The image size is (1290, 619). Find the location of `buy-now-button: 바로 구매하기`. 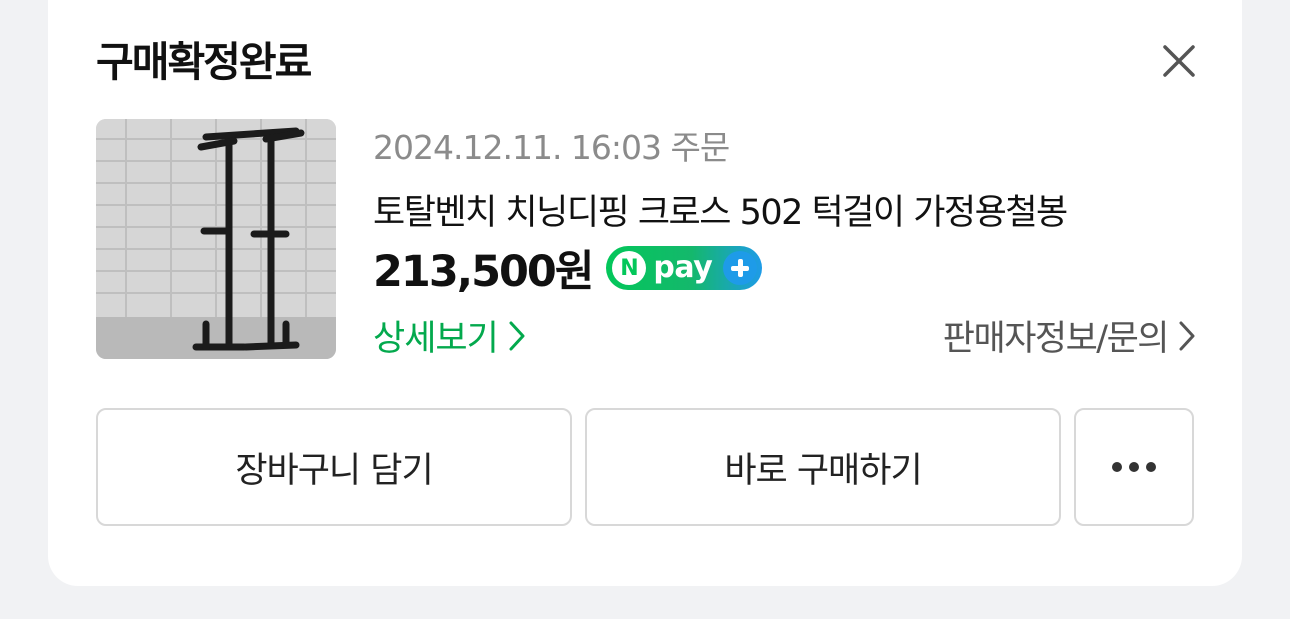

buy-now-button: 바로 구매하기 is located at coordinates (823, 467).